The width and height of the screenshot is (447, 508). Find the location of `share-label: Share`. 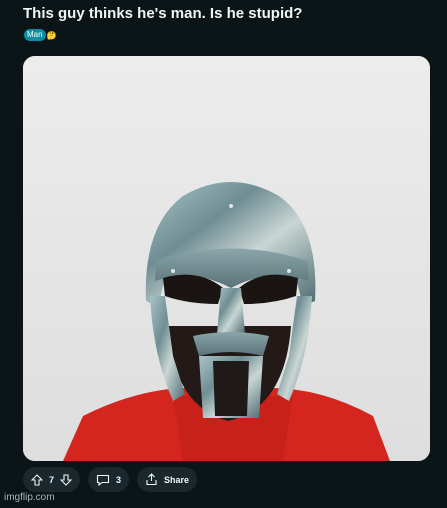

share-label: Share is located at coordinates (177, 479).